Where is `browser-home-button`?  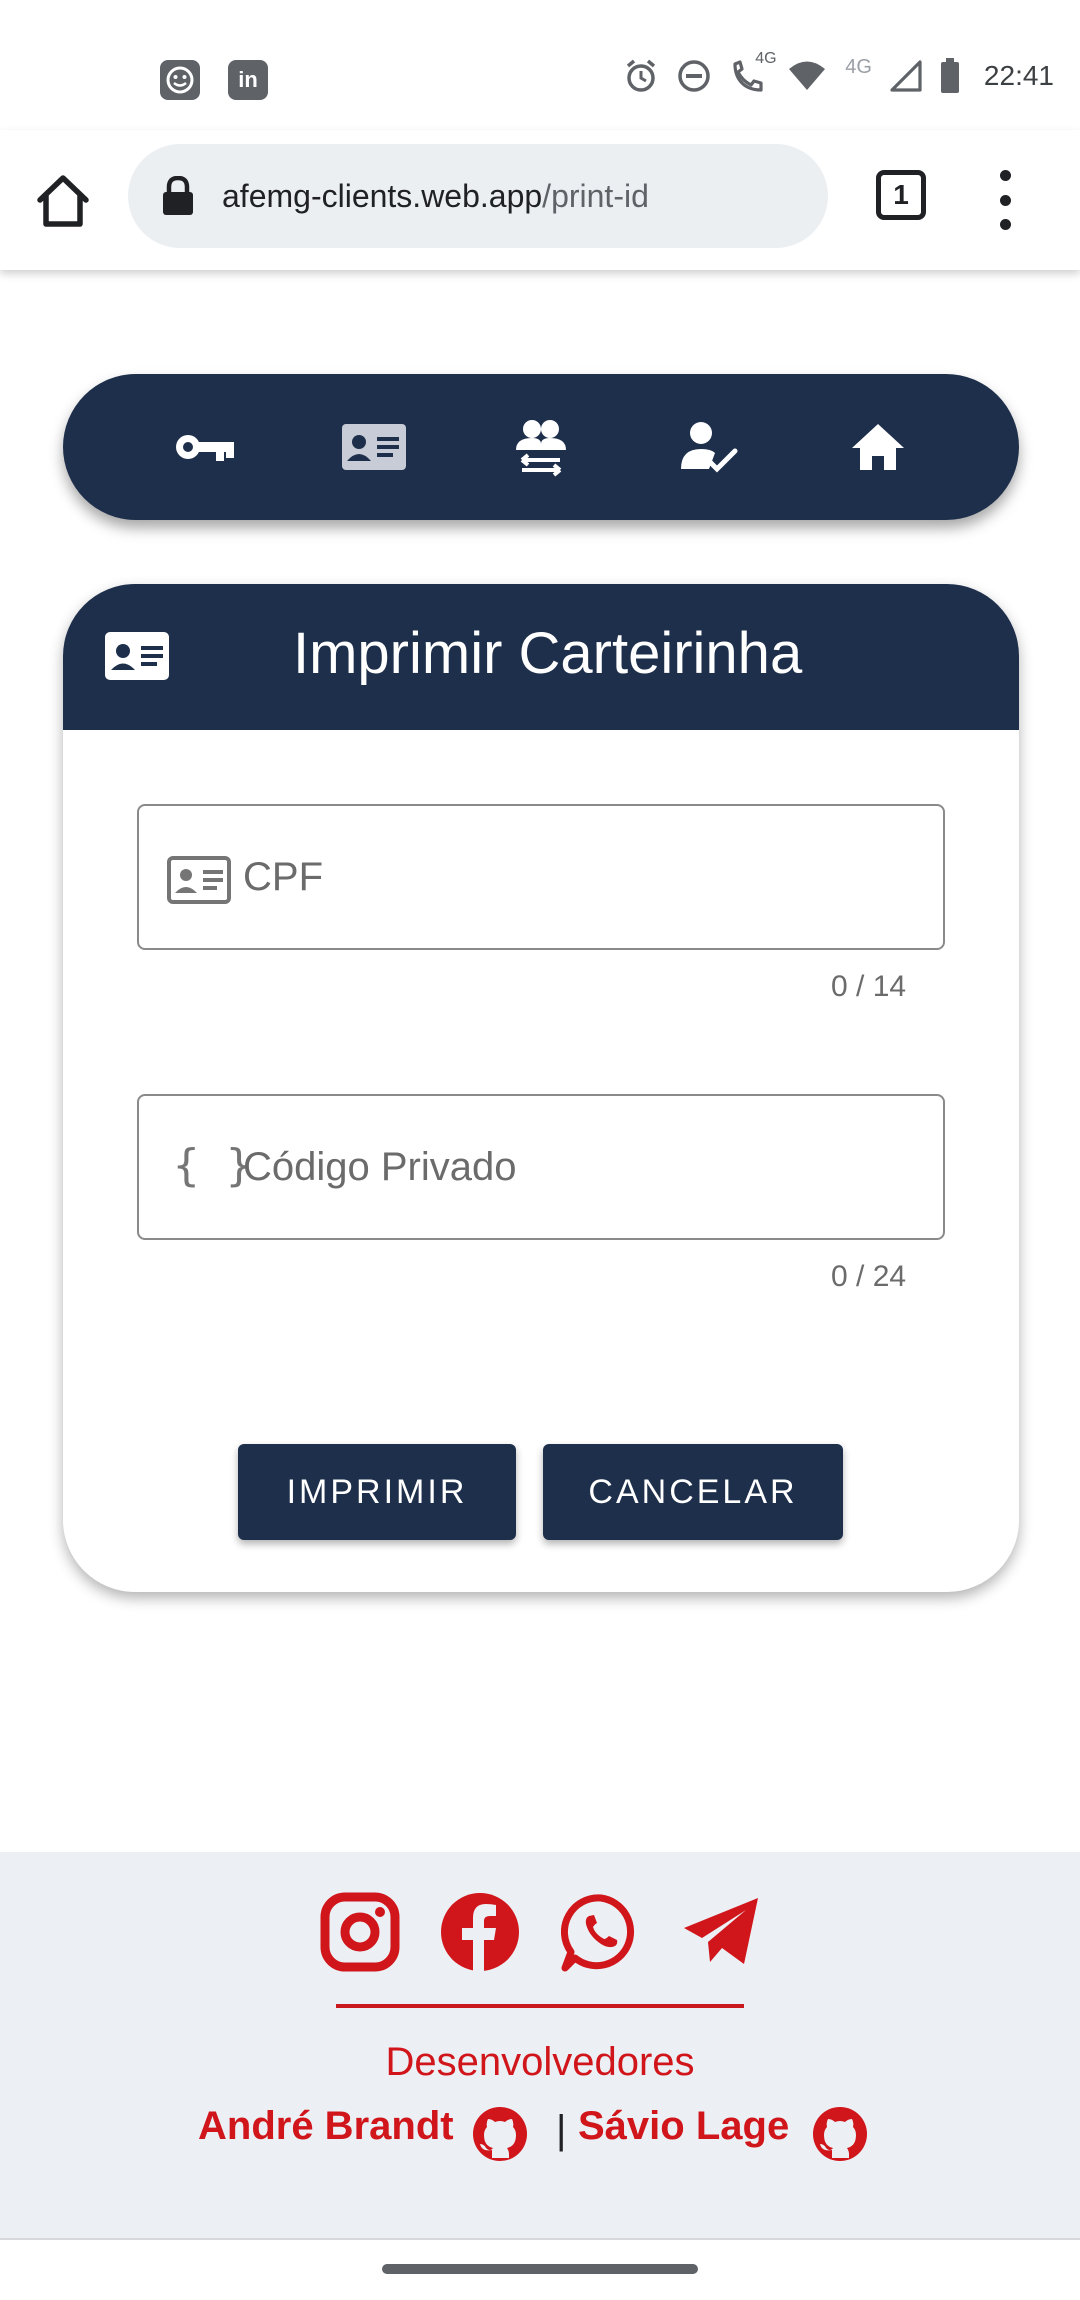
browser-home-button is located at coordinates (63, 201).